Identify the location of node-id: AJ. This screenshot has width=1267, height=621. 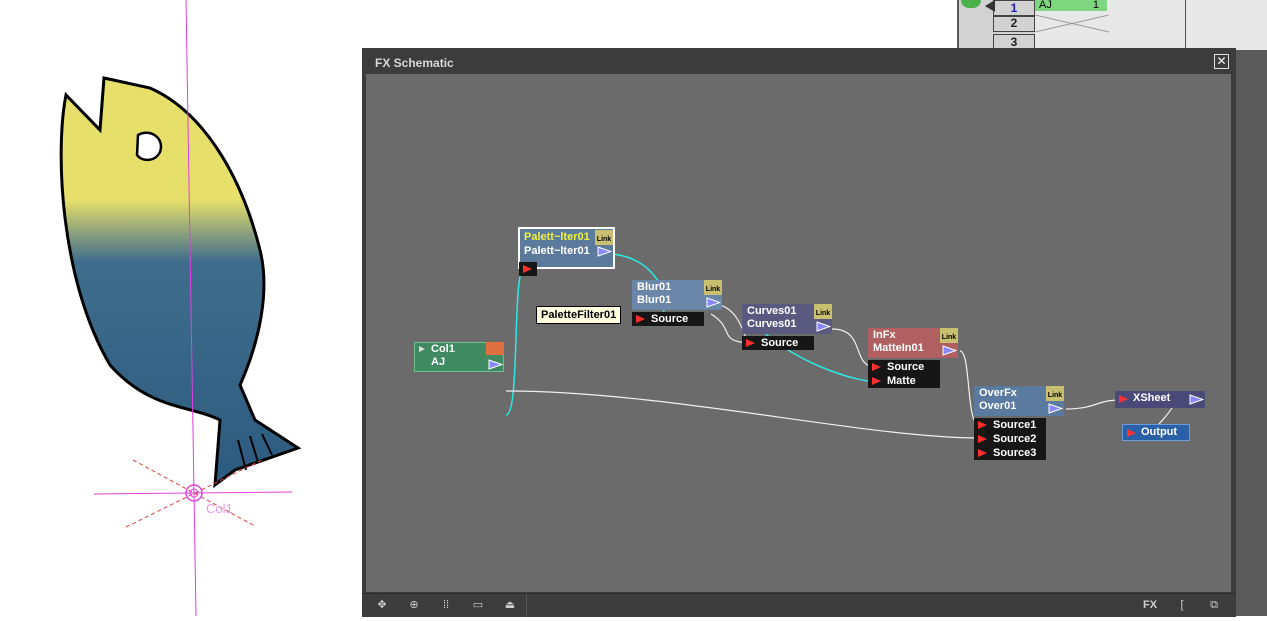
(438, 362).